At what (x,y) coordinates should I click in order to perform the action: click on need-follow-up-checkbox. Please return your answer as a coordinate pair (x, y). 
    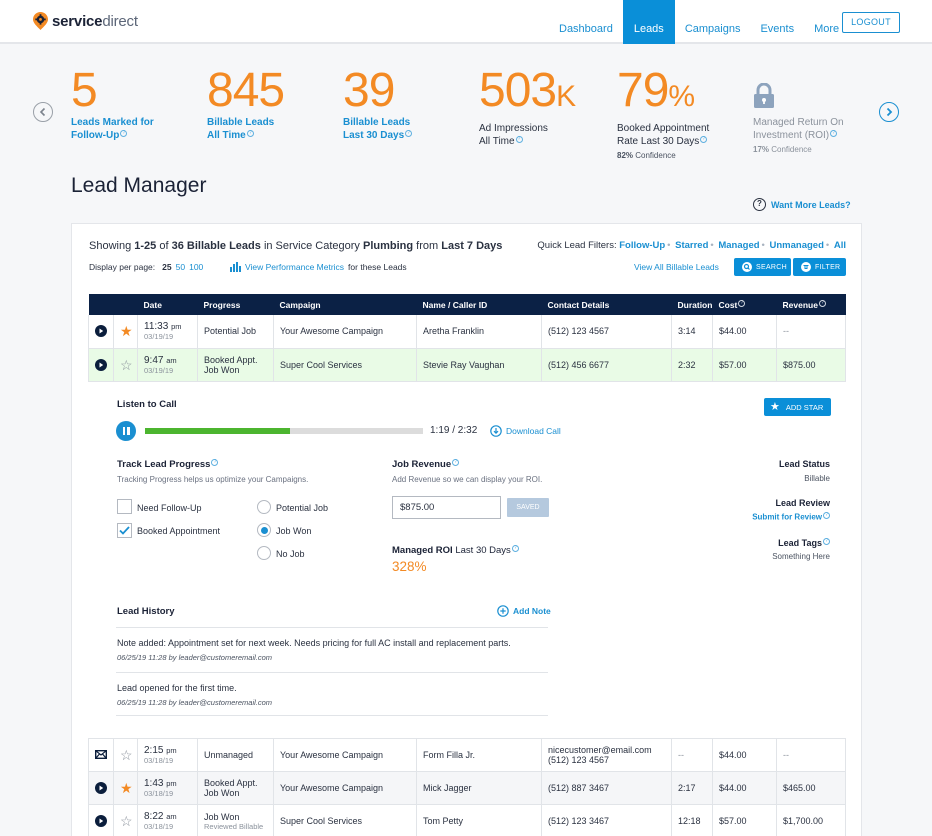
    Looking at the image, I should click on (124, 506).